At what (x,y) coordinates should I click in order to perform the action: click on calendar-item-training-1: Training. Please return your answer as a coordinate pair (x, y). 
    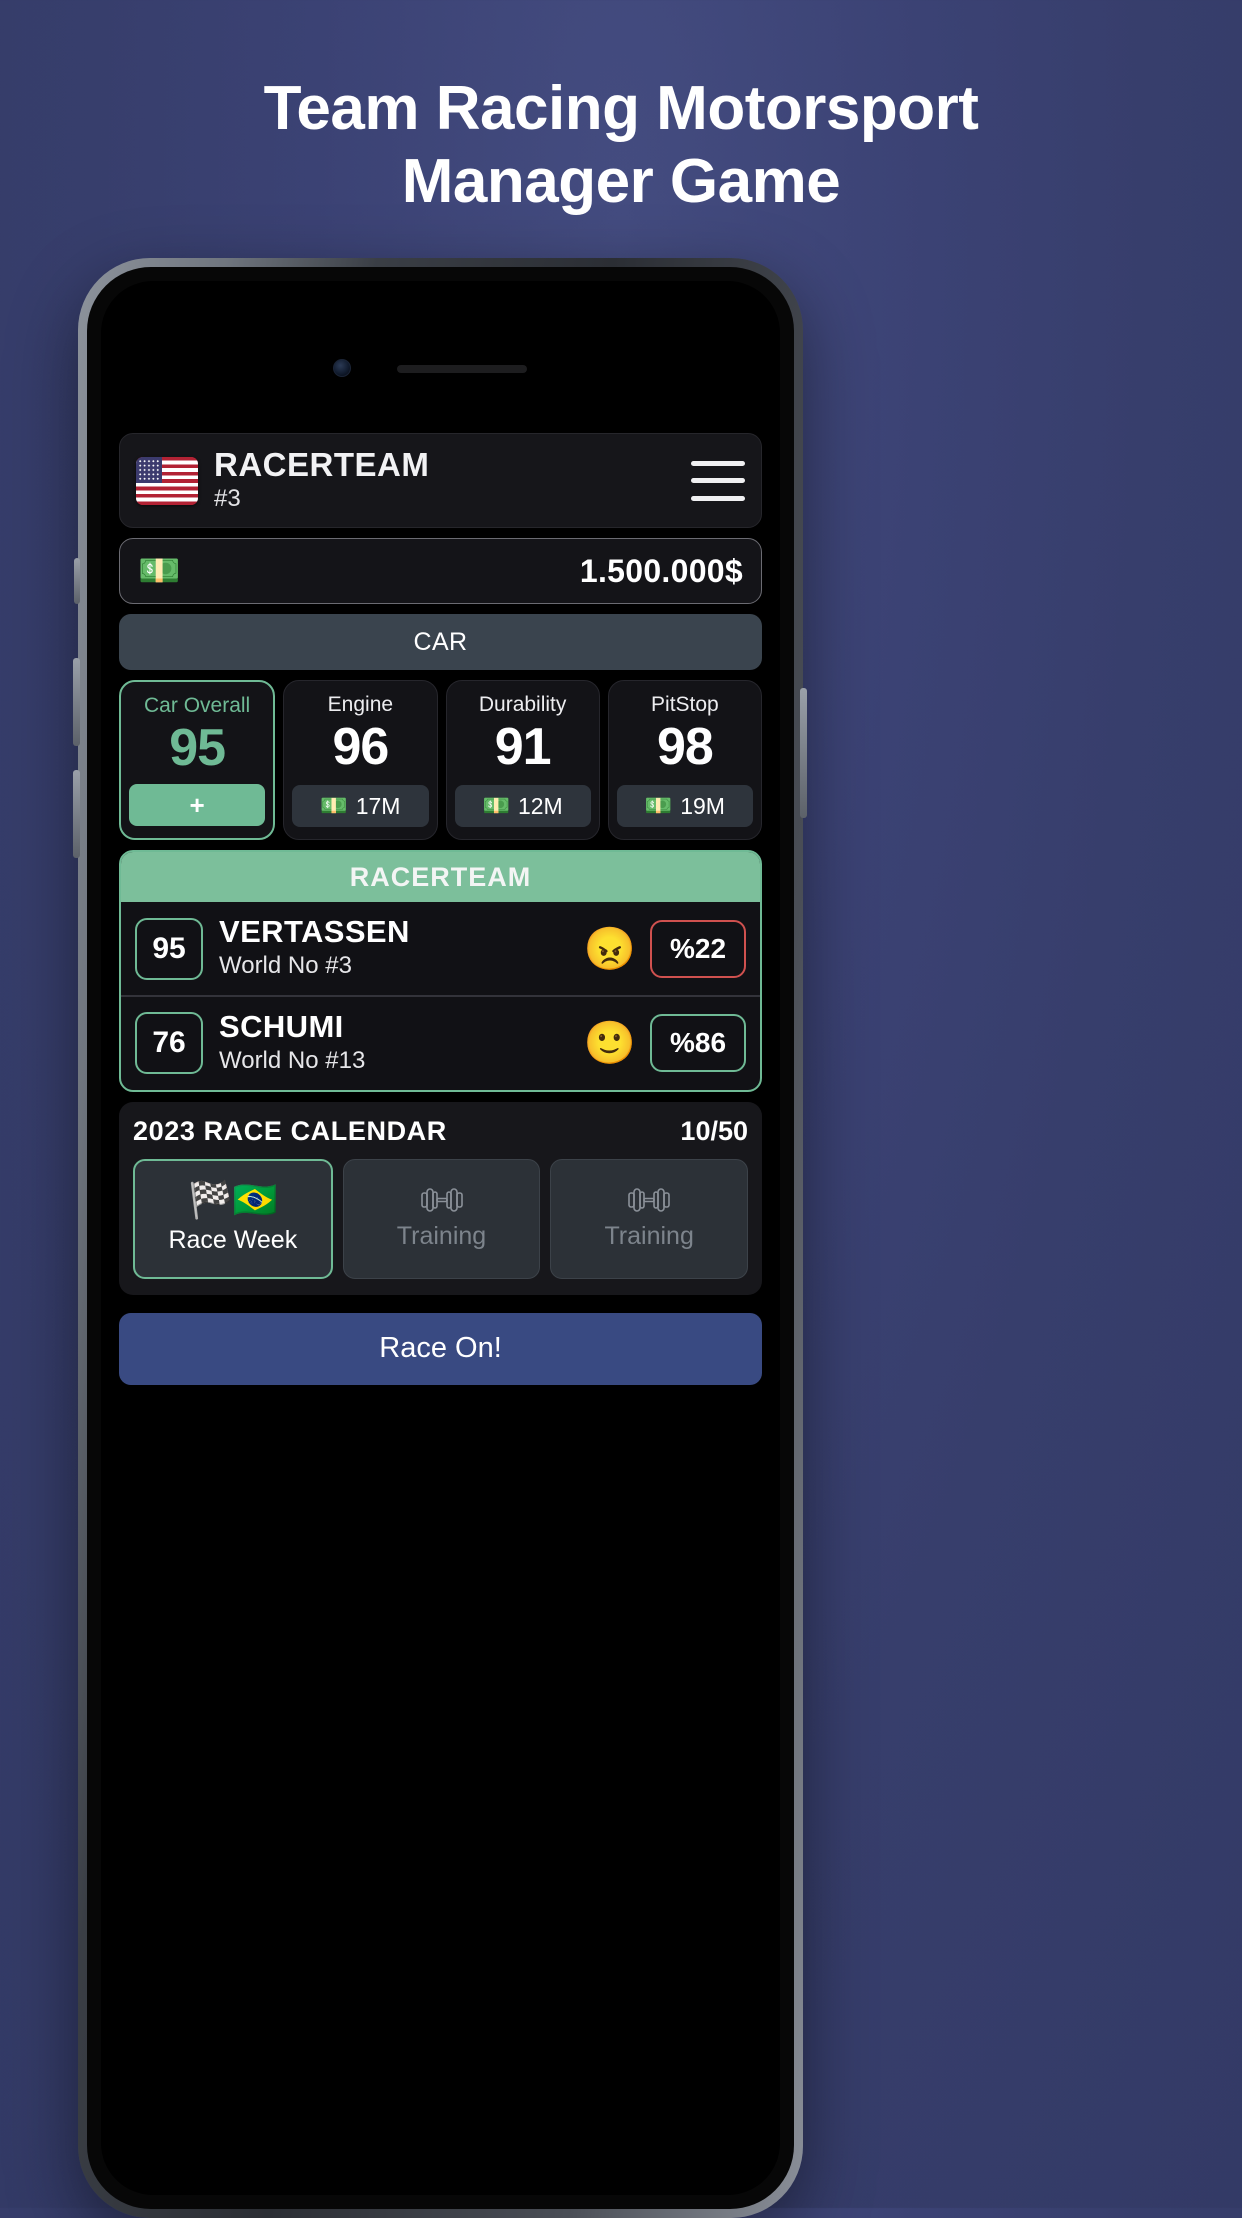
    Looking at the image, I should click on (441, 1218).